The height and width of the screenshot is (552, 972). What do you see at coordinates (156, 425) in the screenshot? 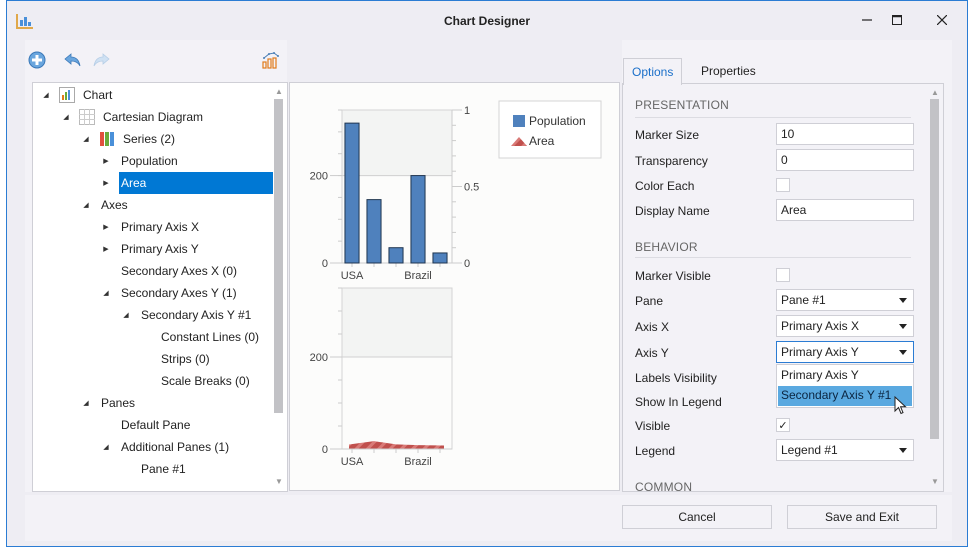
I see `tree-item-label: Default Pane` at bounding box center [156, 425].